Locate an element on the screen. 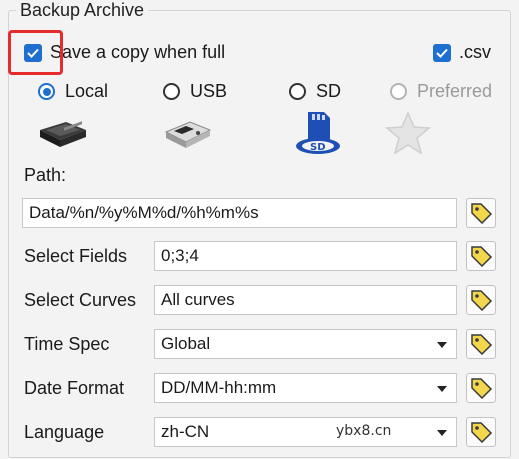 The height and width of the screenshot is (459, 519). watermark-text: ybx8.cn is located at coordinates (364, 431).